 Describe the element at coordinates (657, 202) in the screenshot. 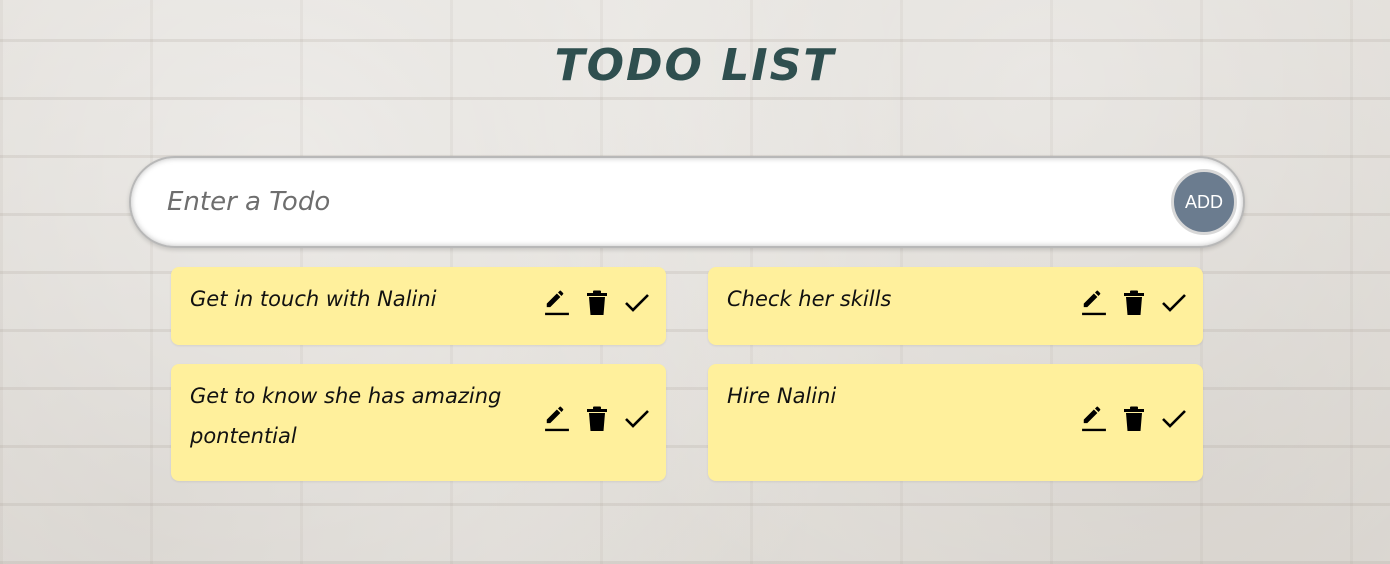

I see `todo-input` at that location.